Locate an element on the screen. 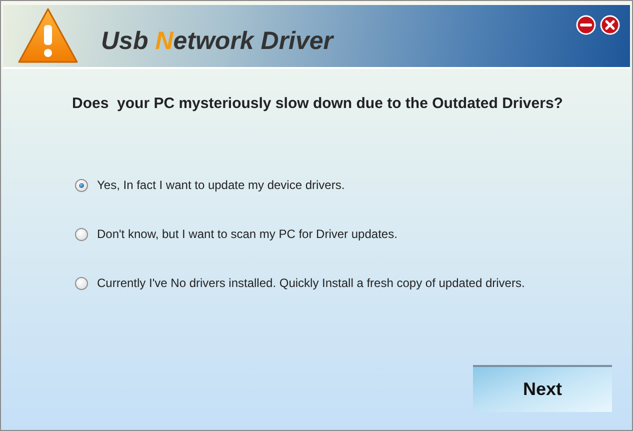 The image size is (633, 431). option-label: Don't know, but I want to scan my PC for Driver updates. is located at coordinates (247, 234).